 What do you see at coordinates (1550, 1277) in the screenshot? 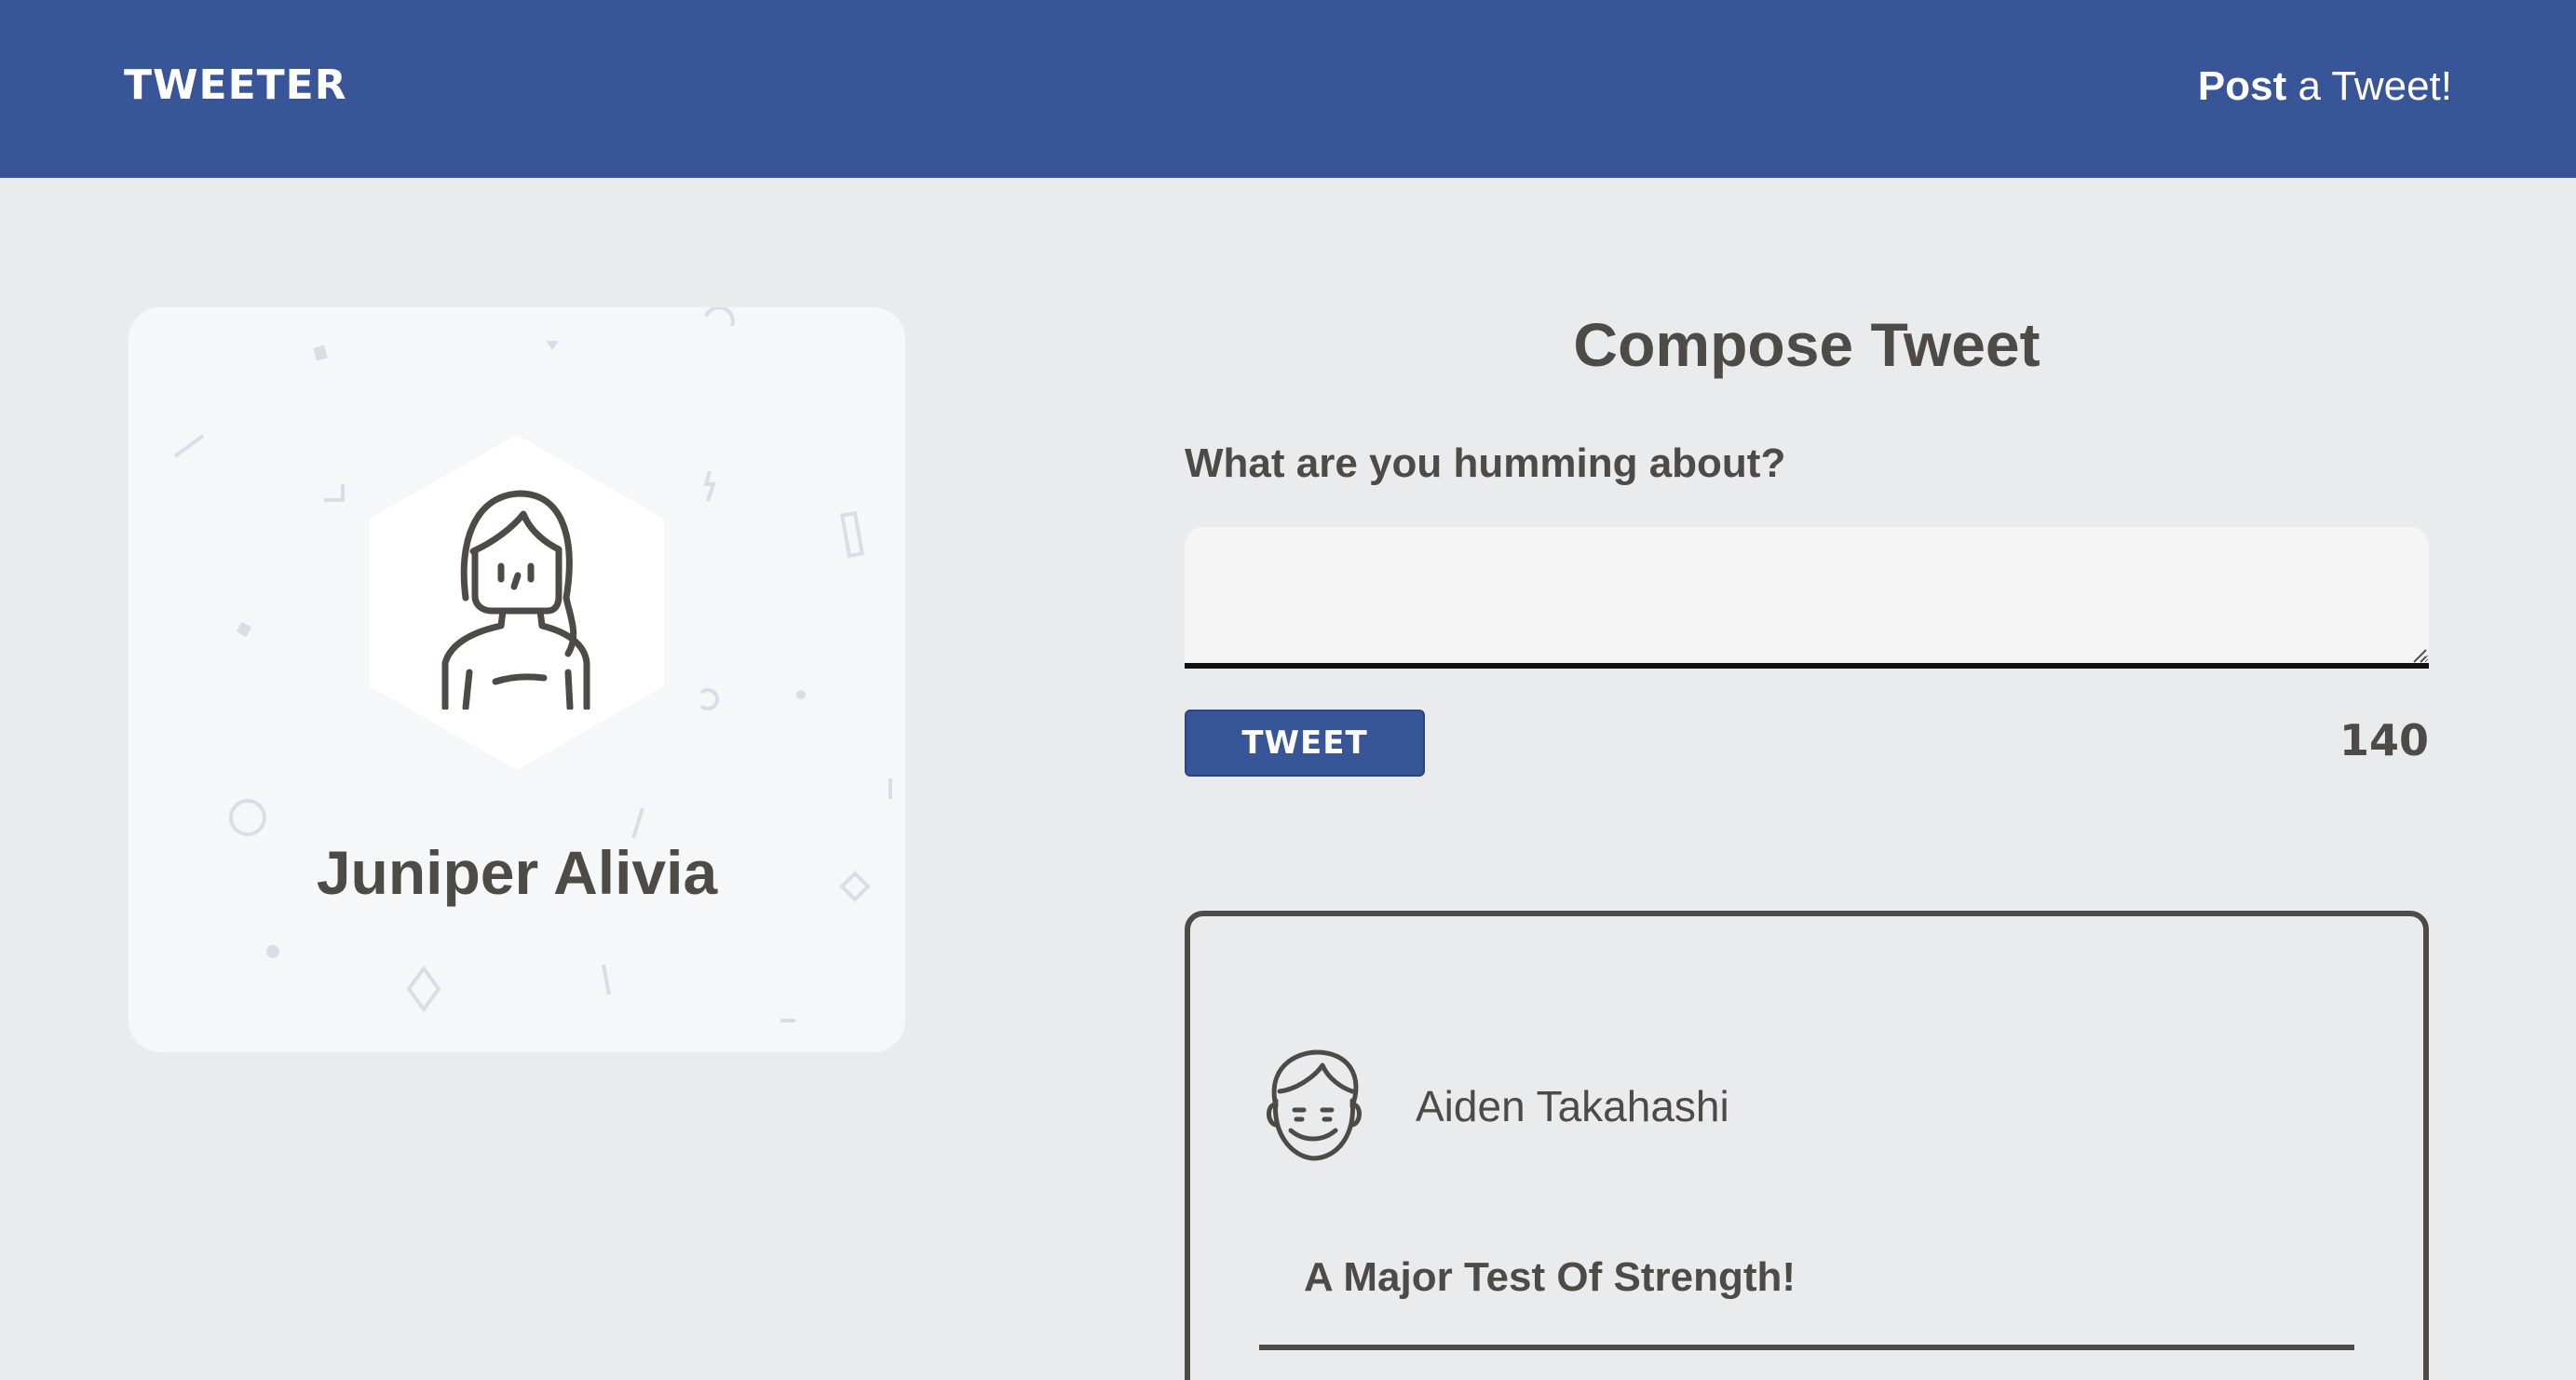
I see `tweet-text: A Major Test Of Strength!` at bounding box center [1550, 1277].